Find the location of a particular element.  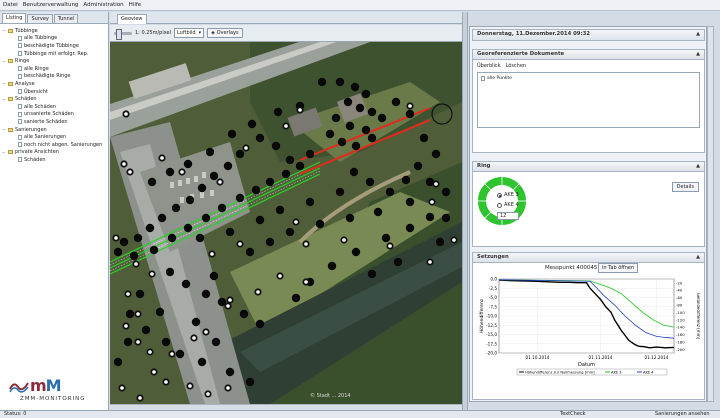

tab-survey: Survey is located at coordinates (40, 18).